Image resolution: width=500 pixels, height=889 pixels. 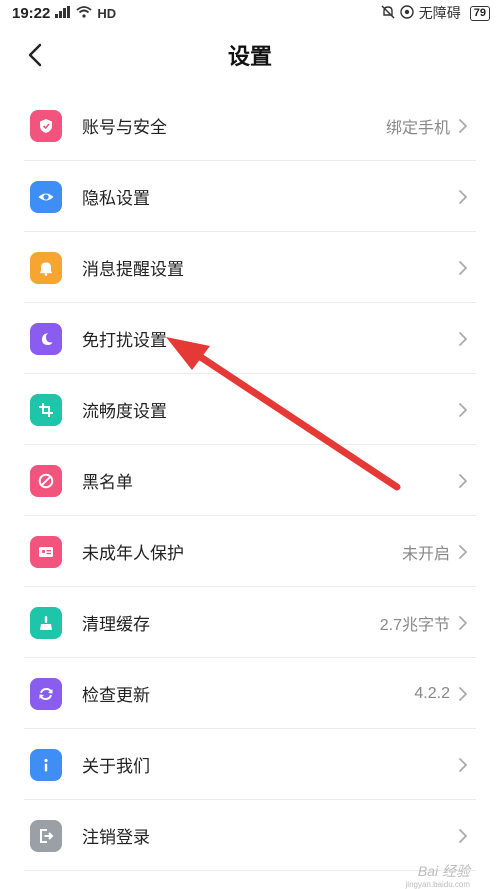 I want to click on bell-icon, so click(x=46, y=267).